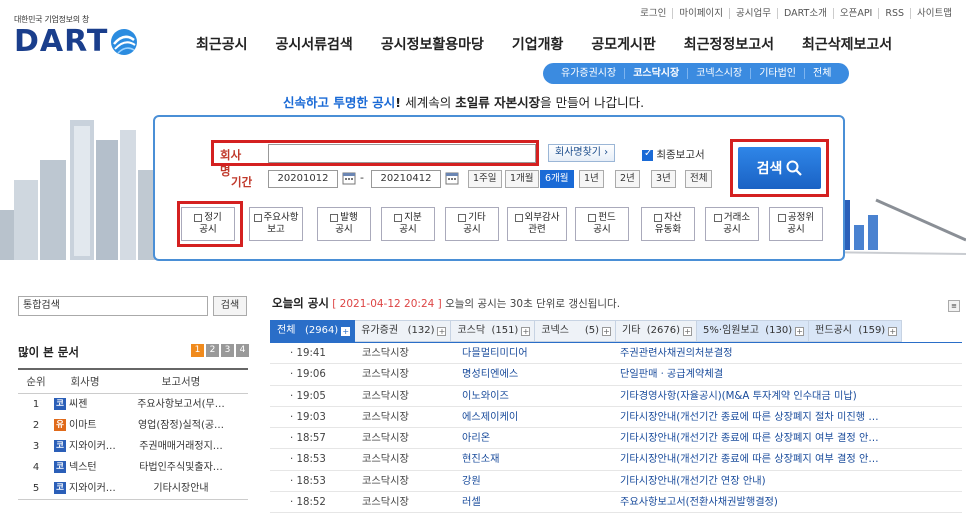  What do you see at coordinates (791, 481) in the screenshot?
I see `report-link: 기타시장안내(개선기간 연장 안내)` at bounding box center [791, 481].